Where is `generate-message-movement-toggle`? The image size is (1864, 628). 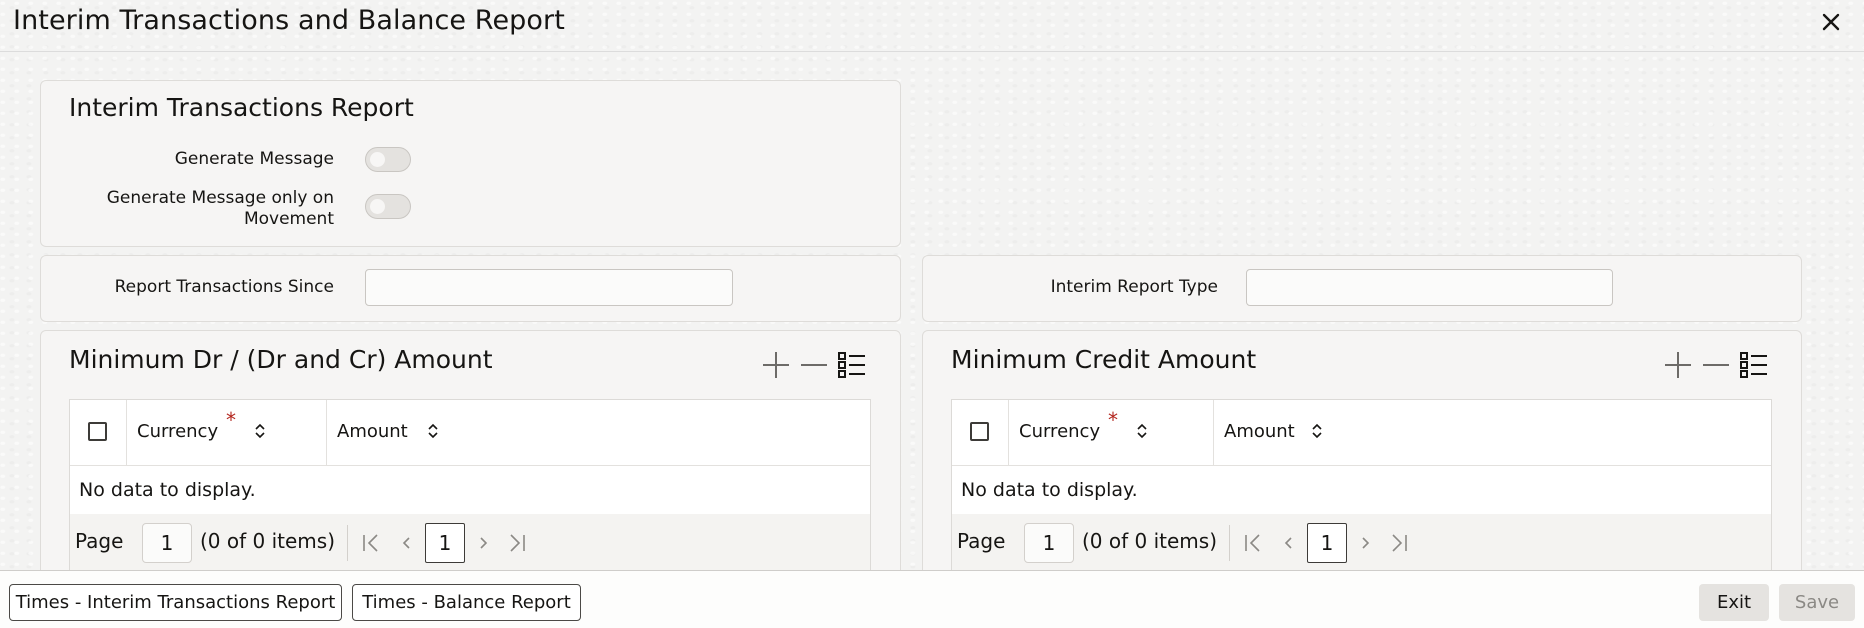 generate-message-movement-toggle is located at coordinates (388, 206).